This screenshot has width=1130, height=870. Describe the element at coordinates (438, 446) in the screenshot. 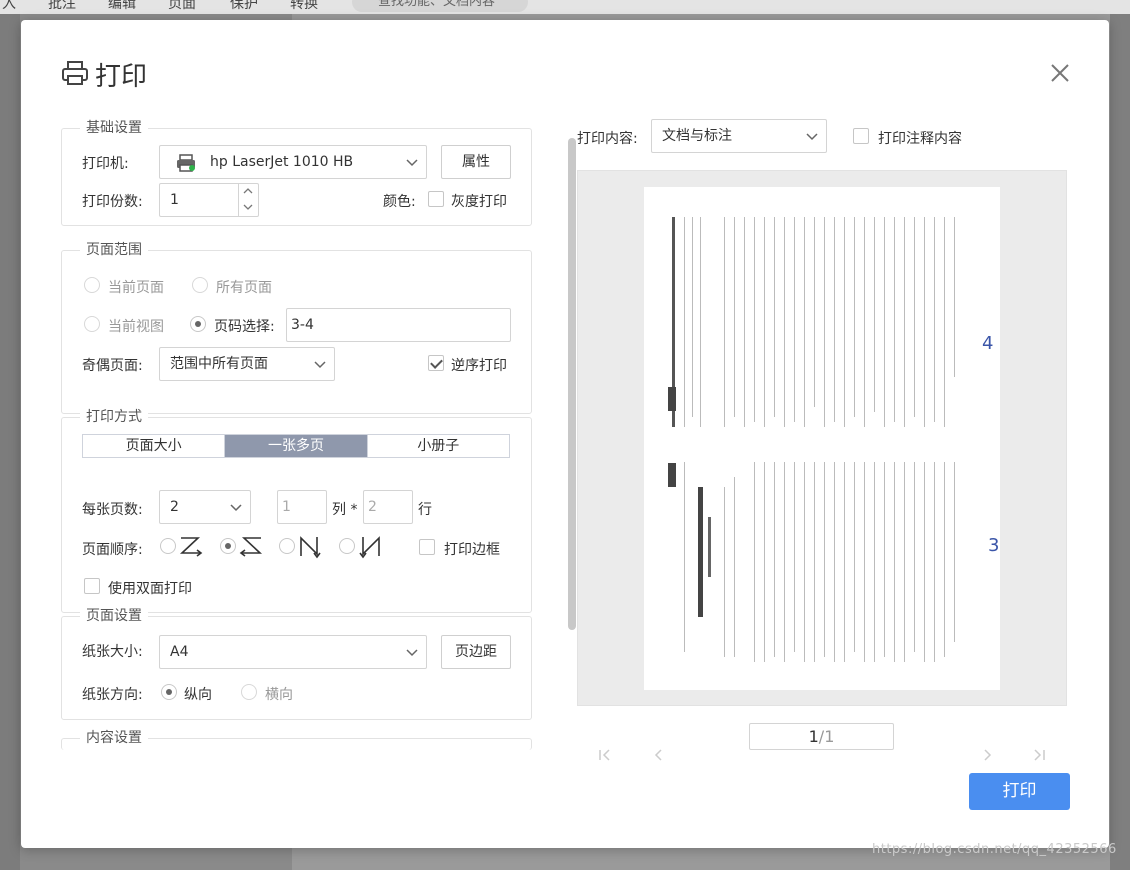

I see `tab-booklet: 小册子` at that location.